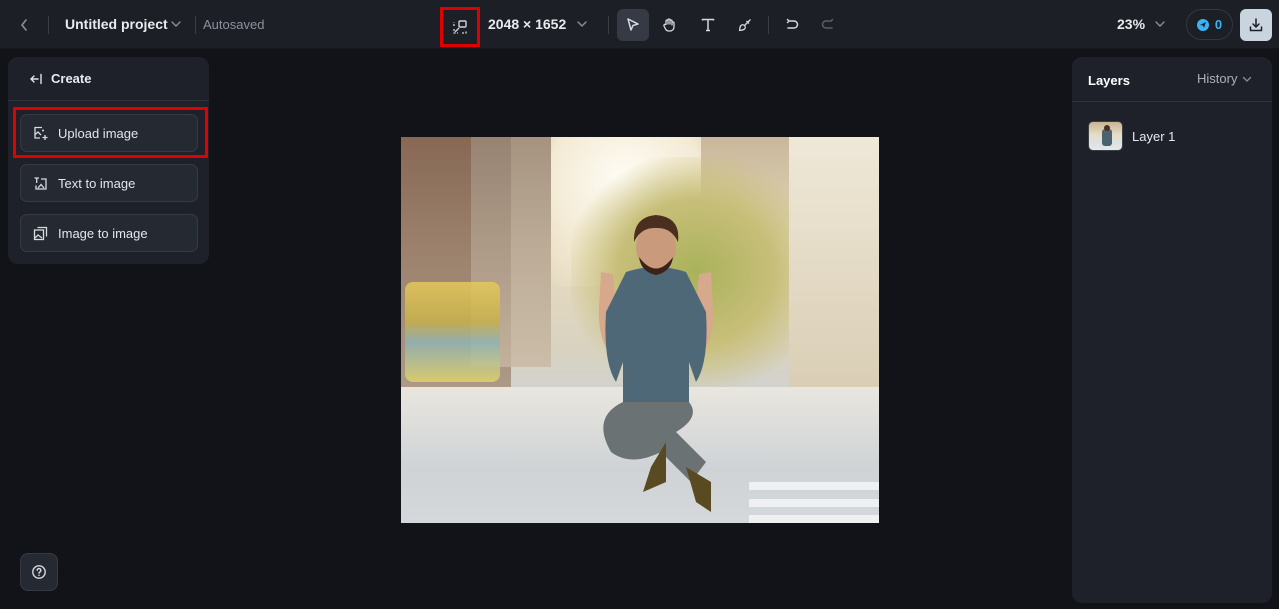 The image size is (1279, 609). Describe the element at coordinates (116, 24) in the screenshot. I see `project-title: Untitled project` at that location.